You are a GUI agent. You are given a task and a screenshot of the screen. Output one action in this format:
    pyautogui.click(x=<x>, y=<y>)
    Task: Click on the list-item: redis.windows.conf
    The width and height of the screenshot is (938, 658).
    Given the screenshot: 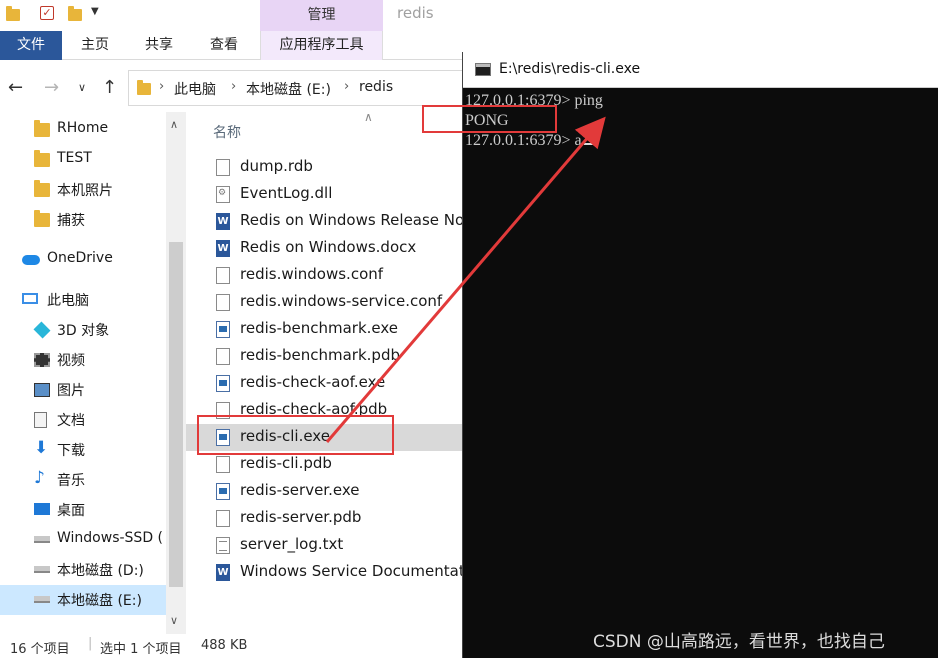 What is the action you would take?
    pyautogui.click(x=341, y=275)
    